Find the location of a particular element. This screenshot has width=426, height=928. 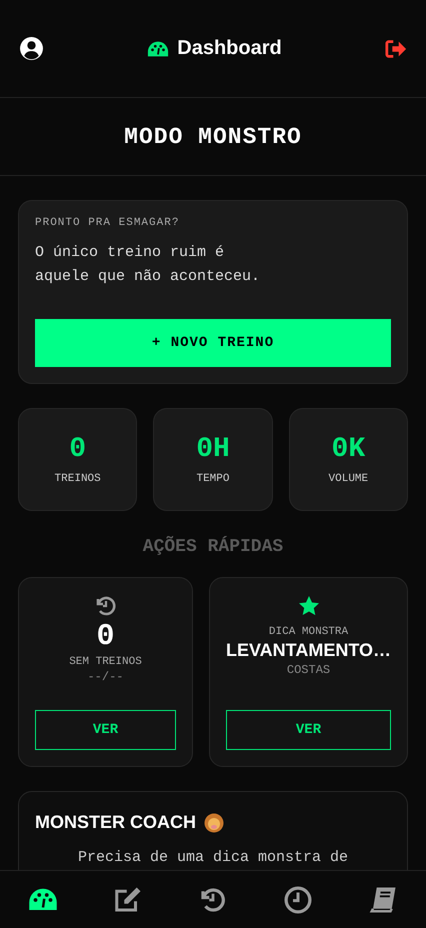

new-workout-button: + NOVO TREINO is located at coordinates (213, 343).